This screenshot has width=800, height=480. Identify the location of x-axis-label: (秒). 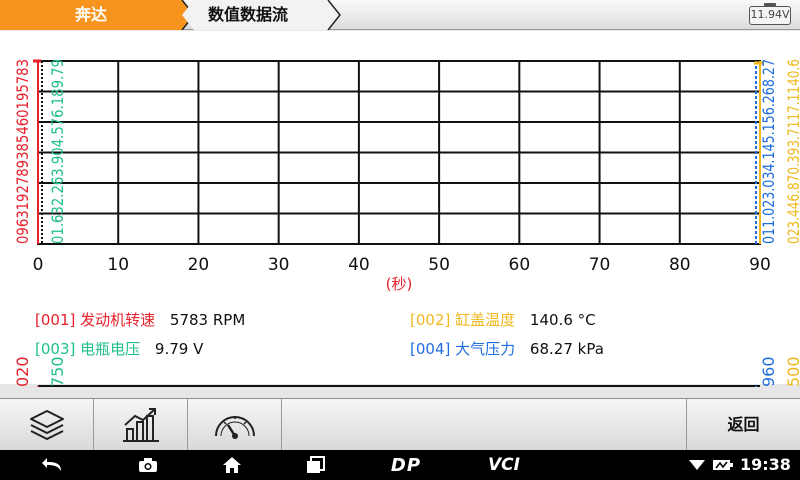
(399, 283).